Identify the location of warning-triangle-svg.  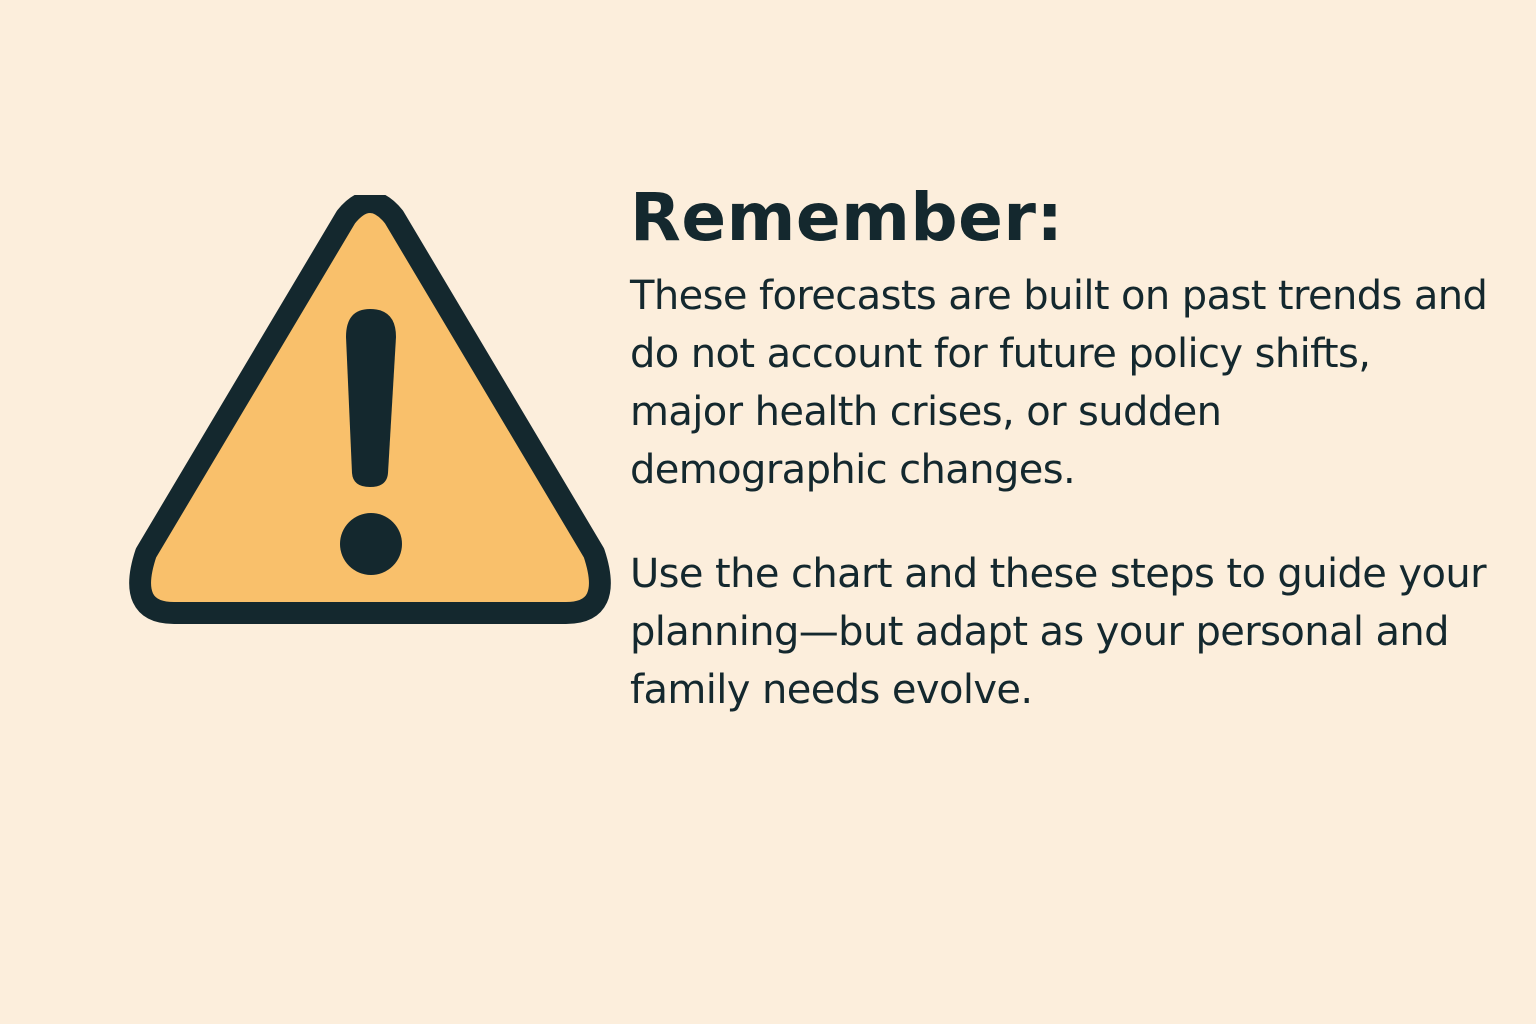
(370, 409).